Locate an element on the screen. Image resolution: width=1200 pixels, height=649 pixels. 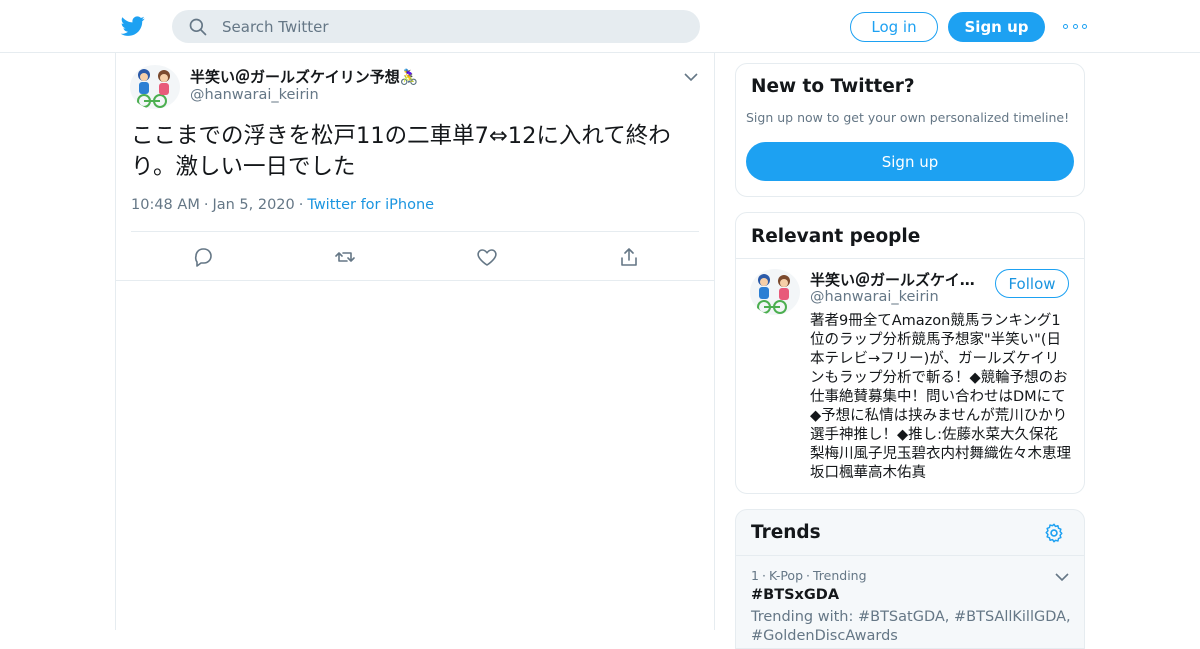
person-handle: @hanwarai_keirin is located at coordinates (874, 297).